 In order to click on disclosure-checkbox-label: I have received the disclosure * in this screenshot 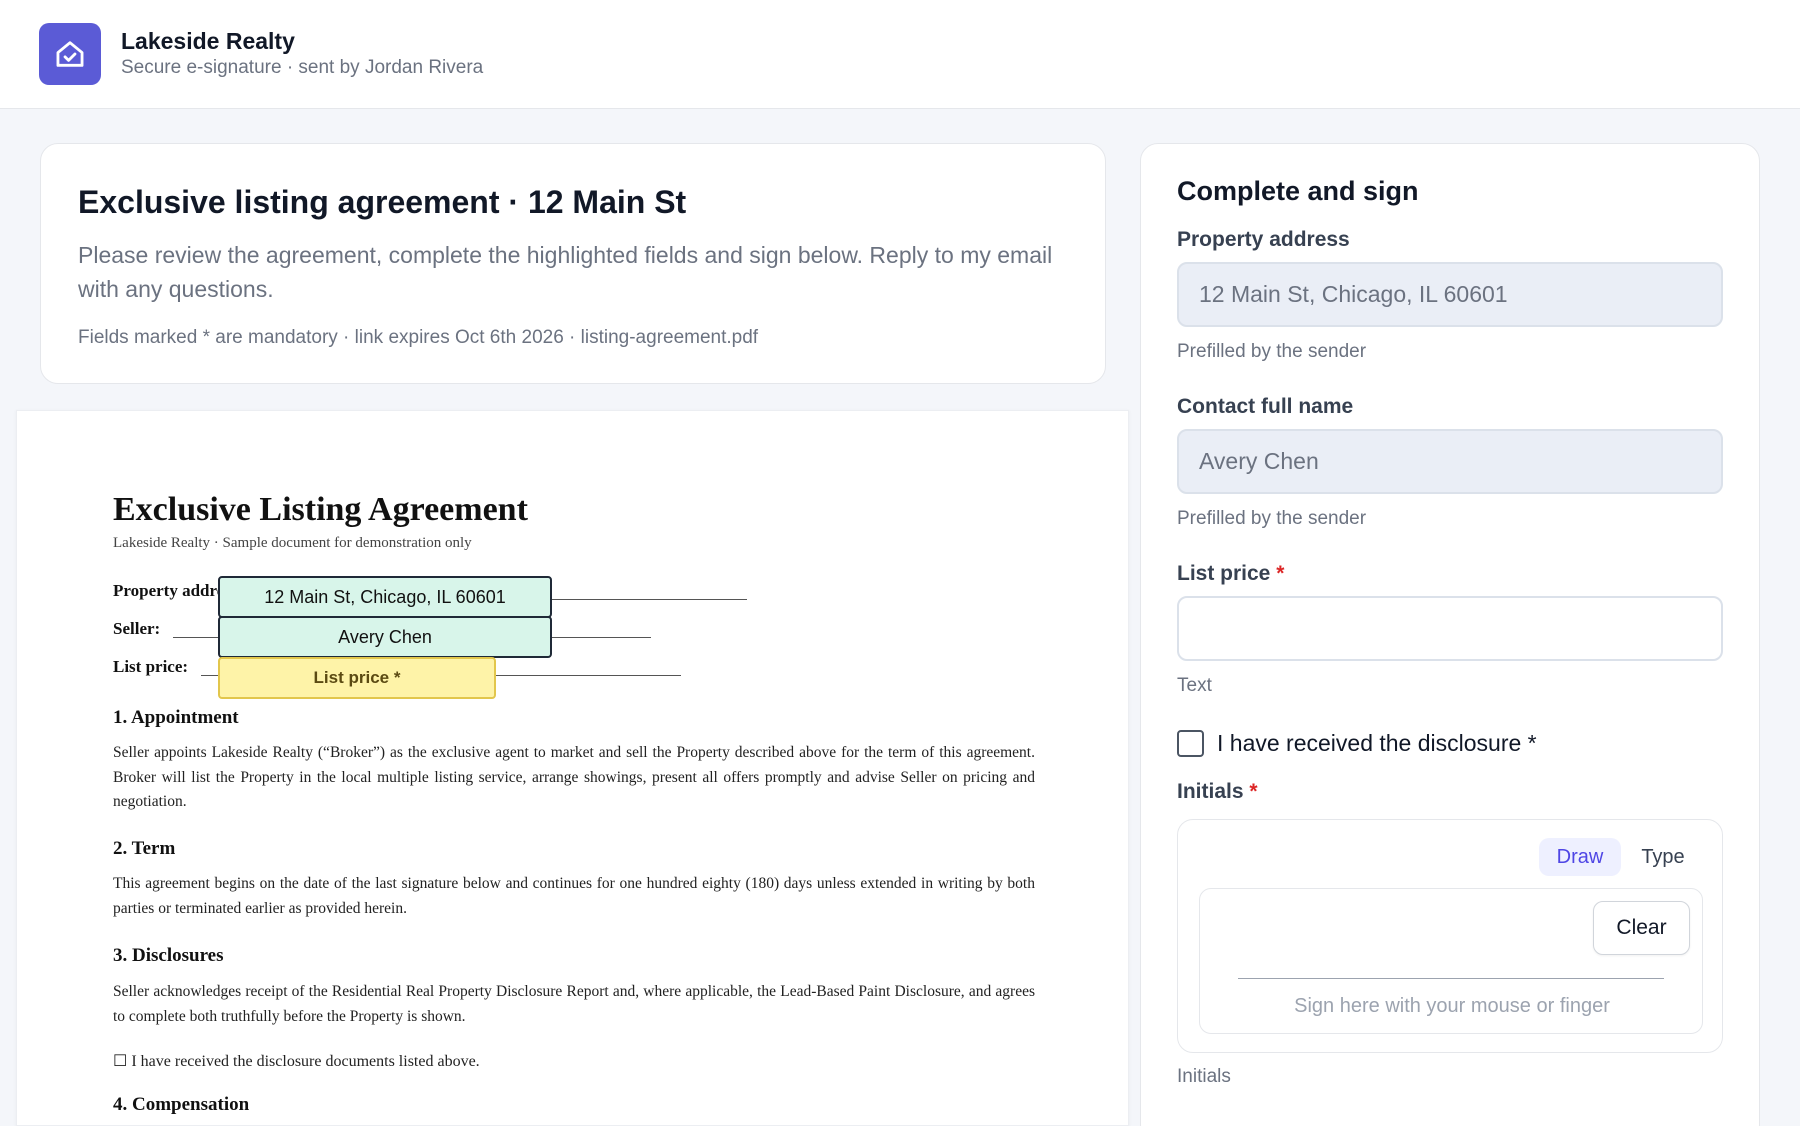, I will do `click(1377, 743)`.